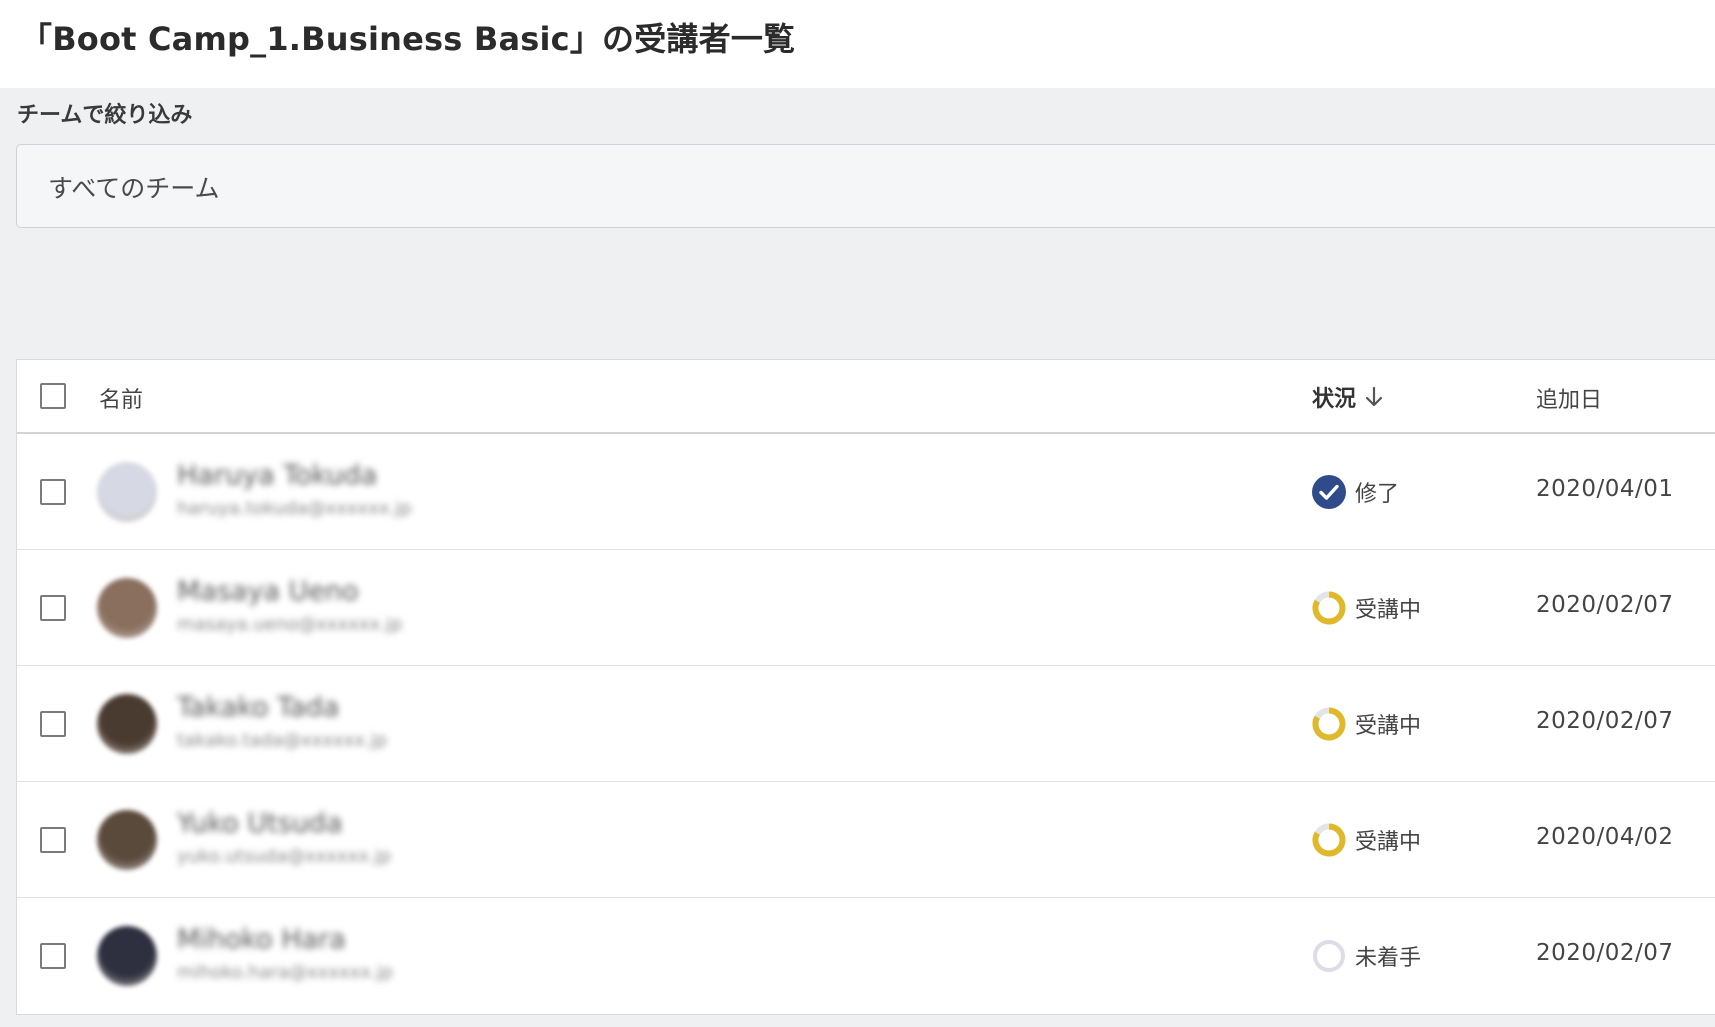  I want to click on user-name: Masaya Ueno, so click(268, 591).